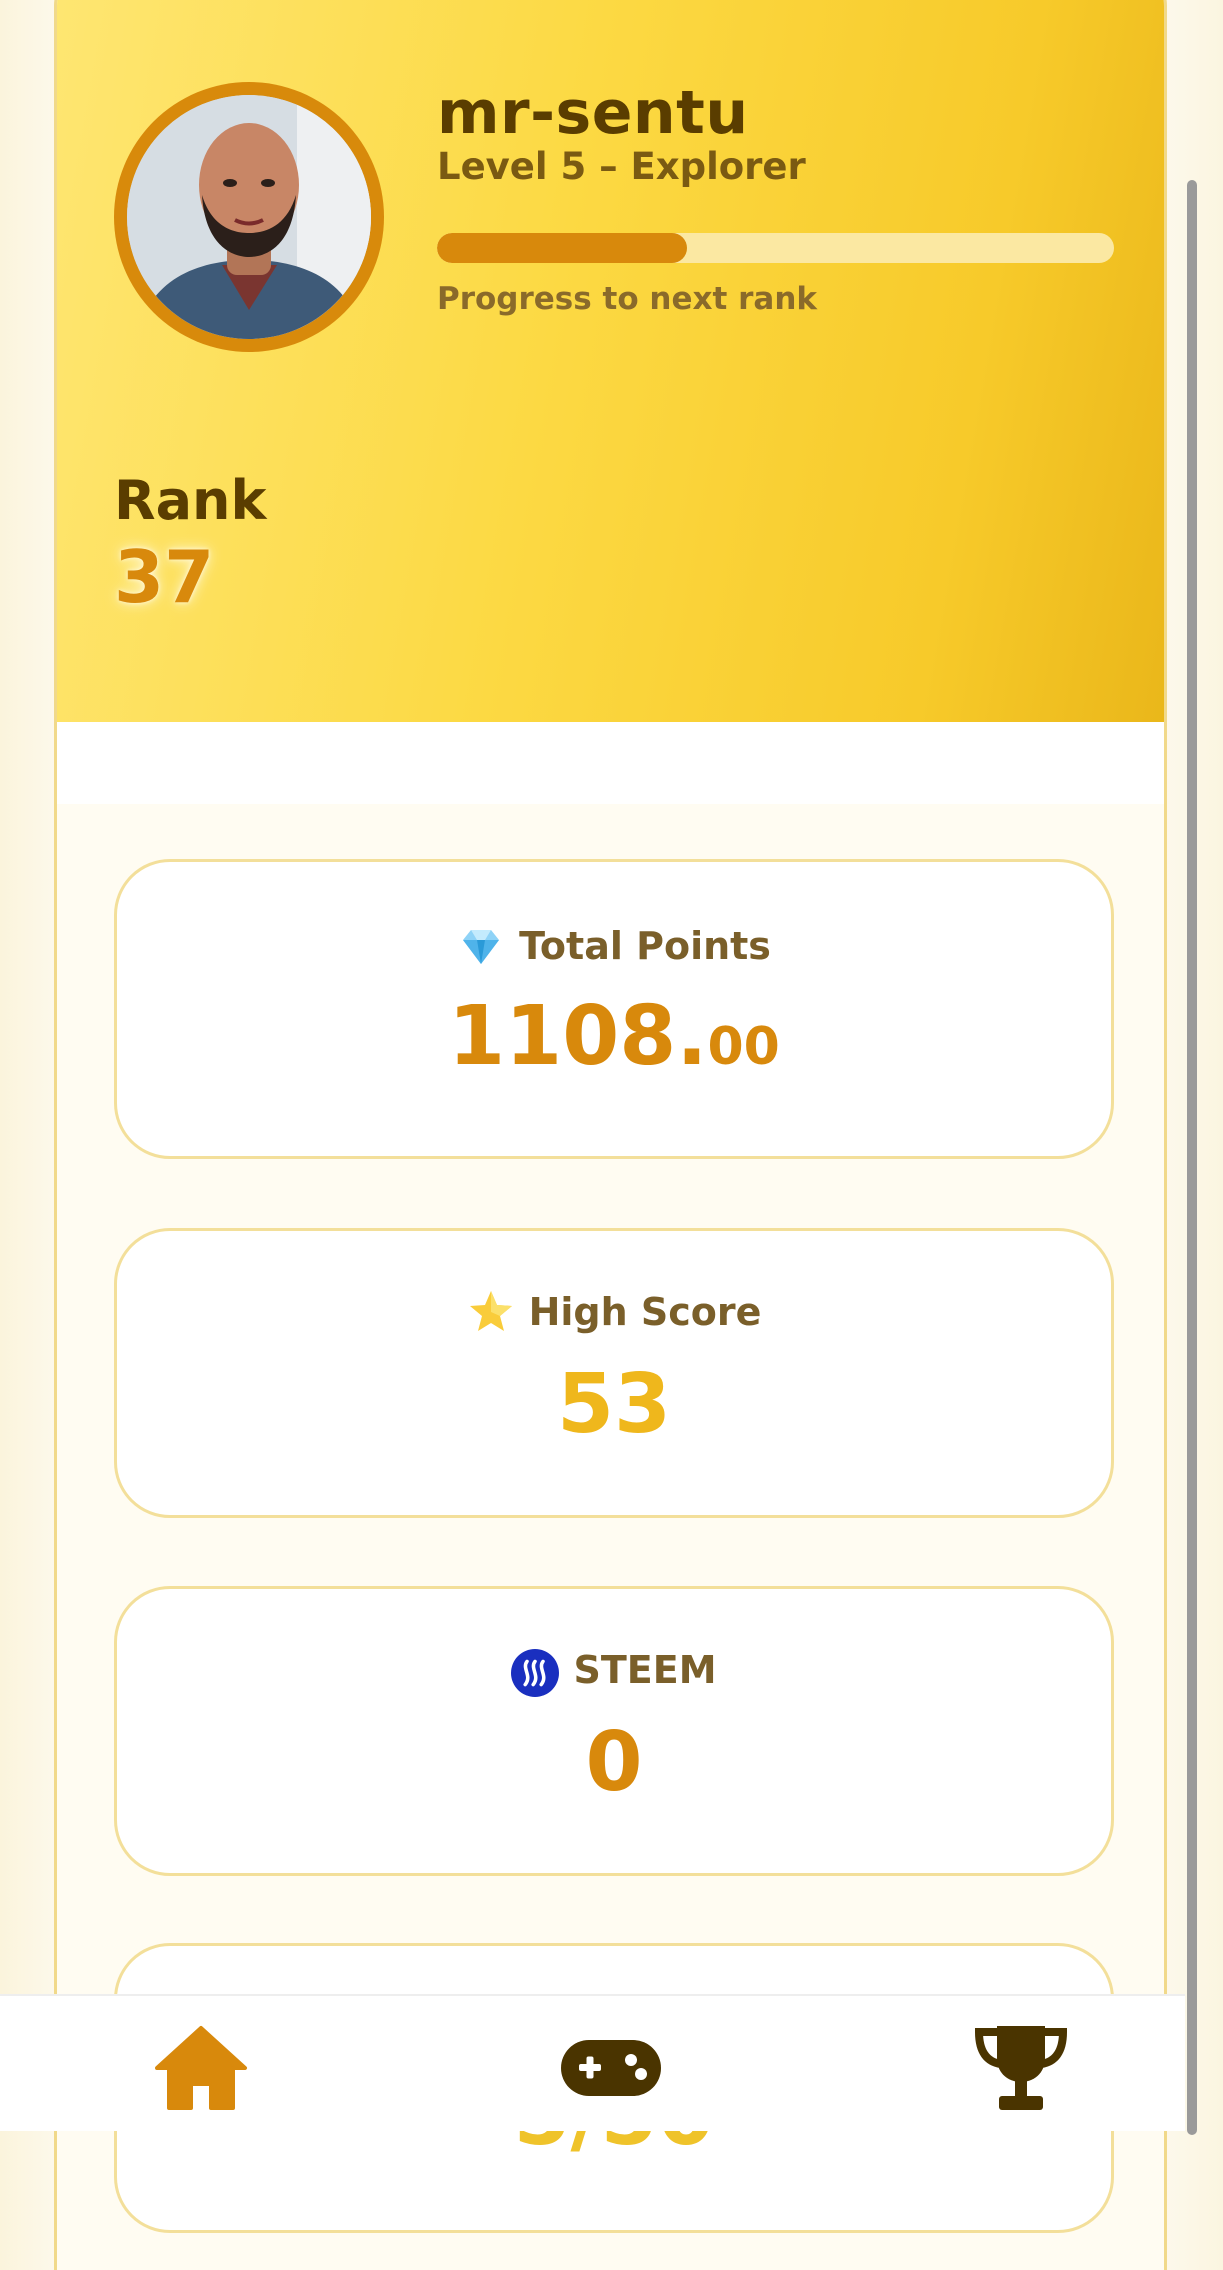 Image resolution: width=1223 pixels, height=2270 pixels. I want to click on steem-icon, so click(535, 1671).